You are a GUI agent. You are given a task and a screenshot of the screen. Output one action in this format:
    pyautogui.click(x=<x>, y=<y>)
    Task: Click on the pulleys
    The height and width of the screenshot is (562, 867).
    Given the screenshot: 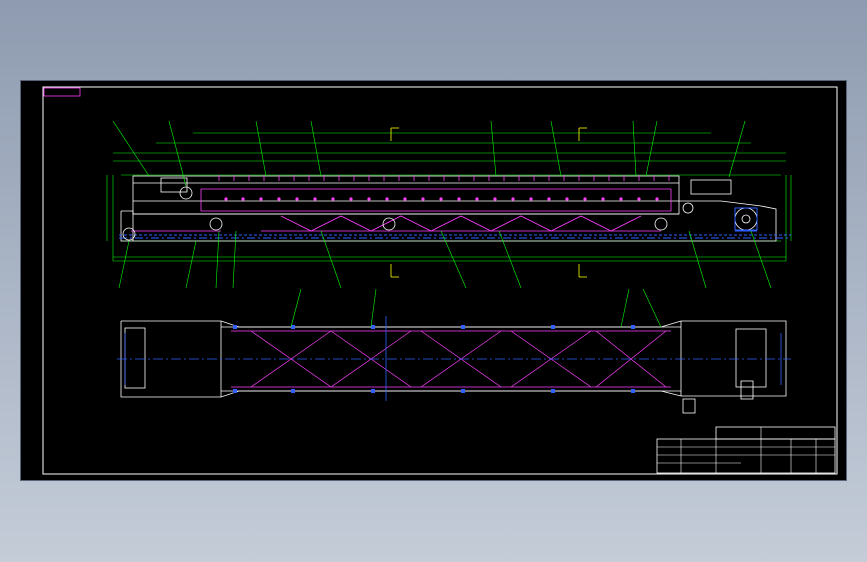 What is the action you would take?
    pyautogui.click(x=440, y=213)
    